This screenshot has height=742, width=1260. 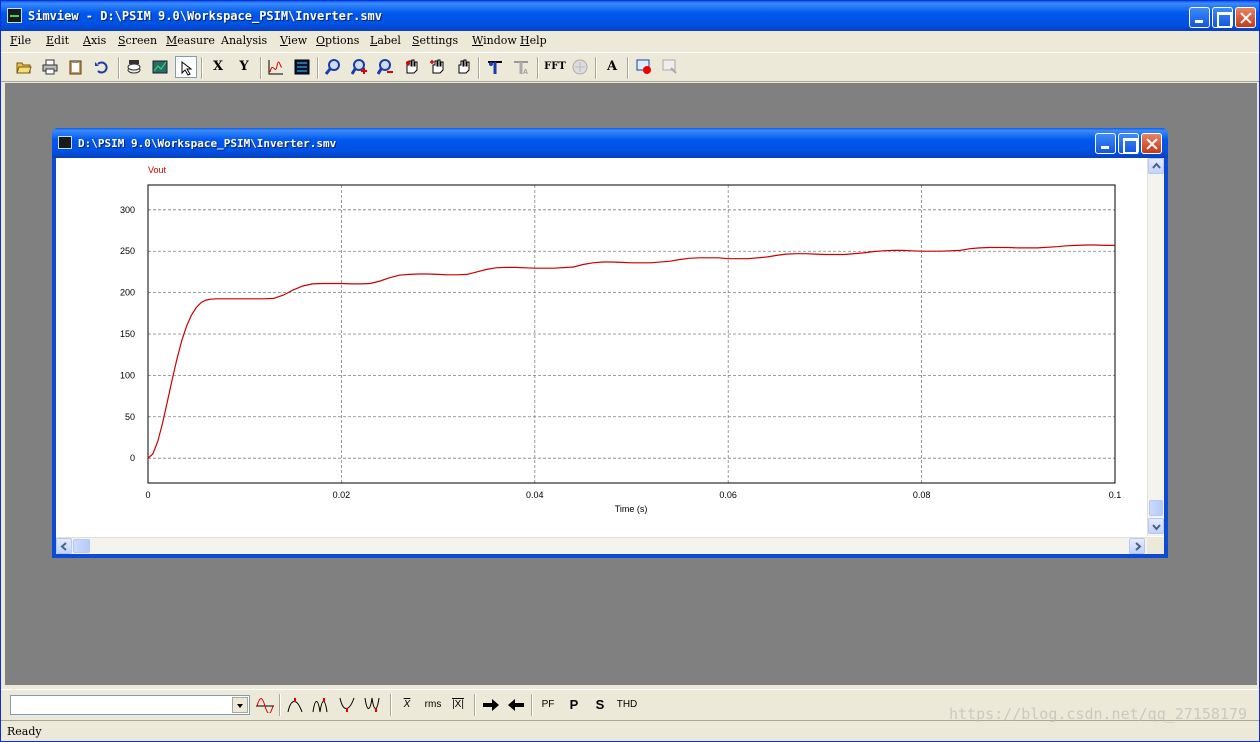 What do you see at coordinates (296, 705) in the screenshot?
I see `max-icon` at bounding box center [296, 705].